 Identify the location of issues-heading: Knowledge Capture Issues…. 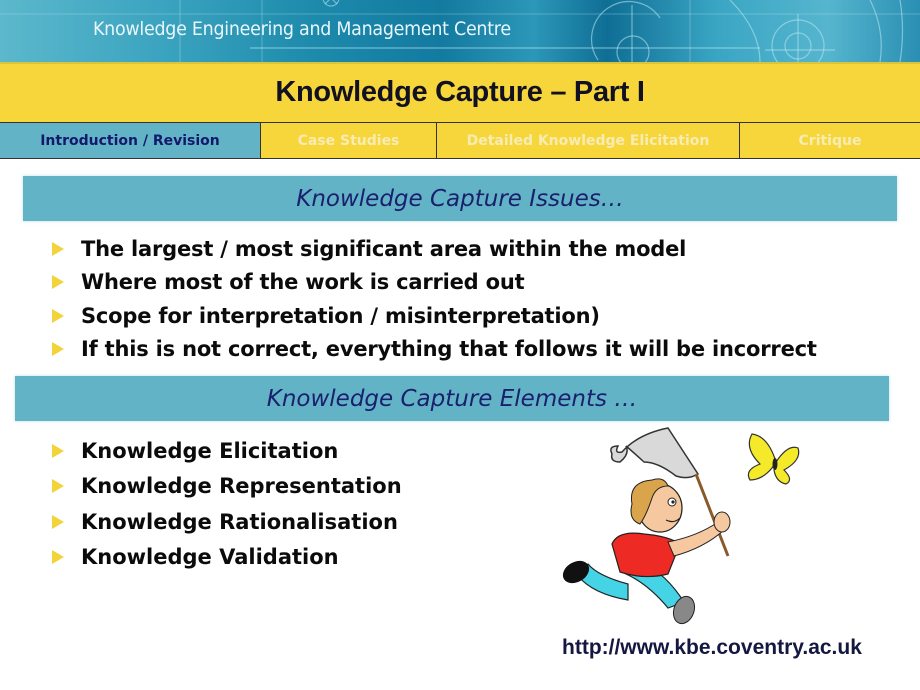
(460, 198).